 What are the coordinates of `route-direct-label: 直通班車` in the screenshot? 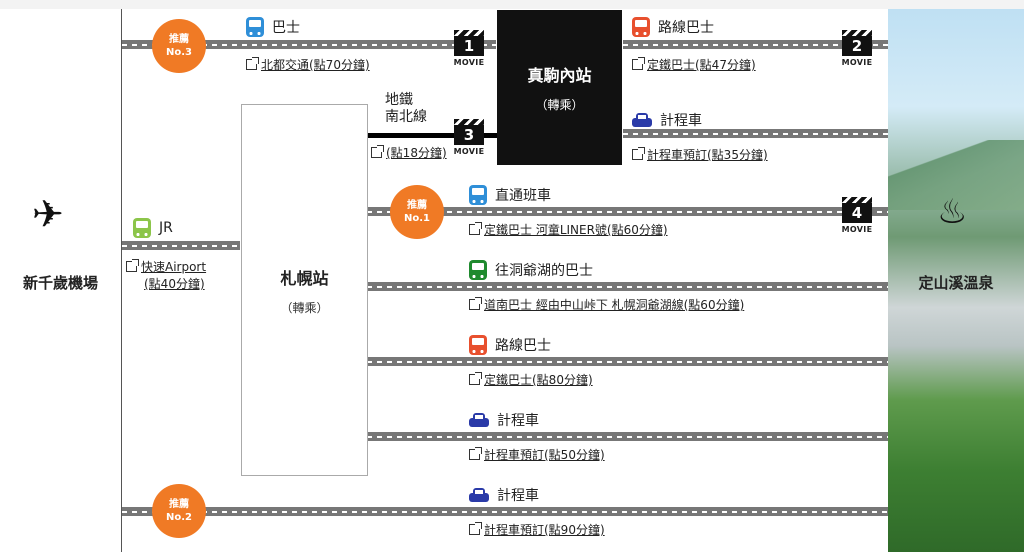 It's located at (510, 195).